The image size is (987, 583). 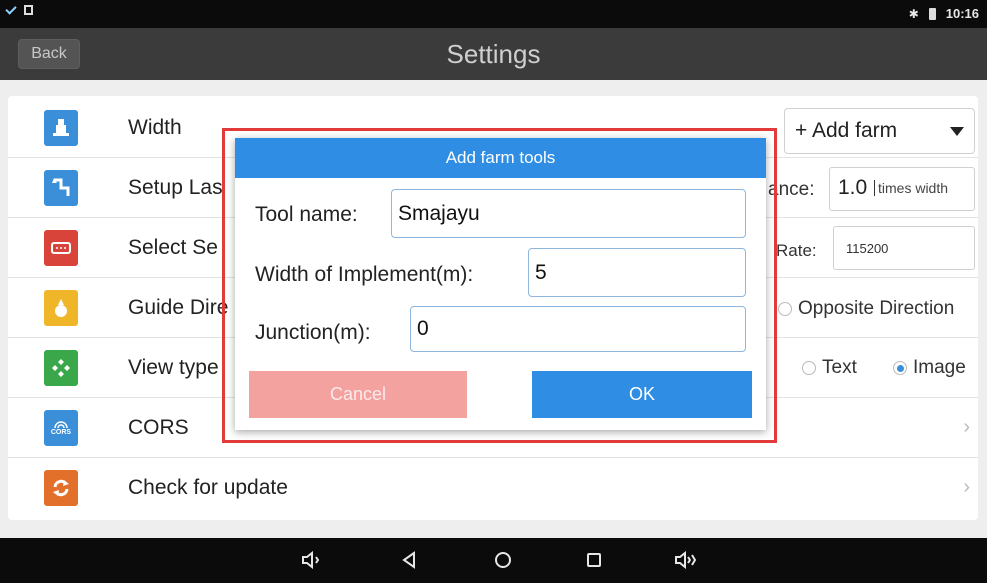 What do you see at coordinates (867, 248) in the screenshot?
I see `baud-rate-value: 115200` at bounding box center [867, 248].